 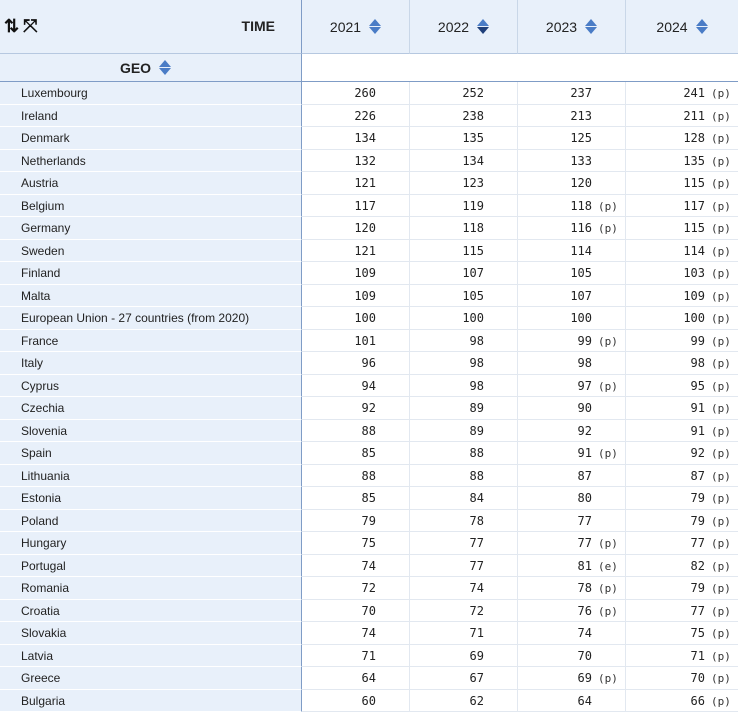 I want to click on value-cell: 128 (p), so click(x=682, y=138).